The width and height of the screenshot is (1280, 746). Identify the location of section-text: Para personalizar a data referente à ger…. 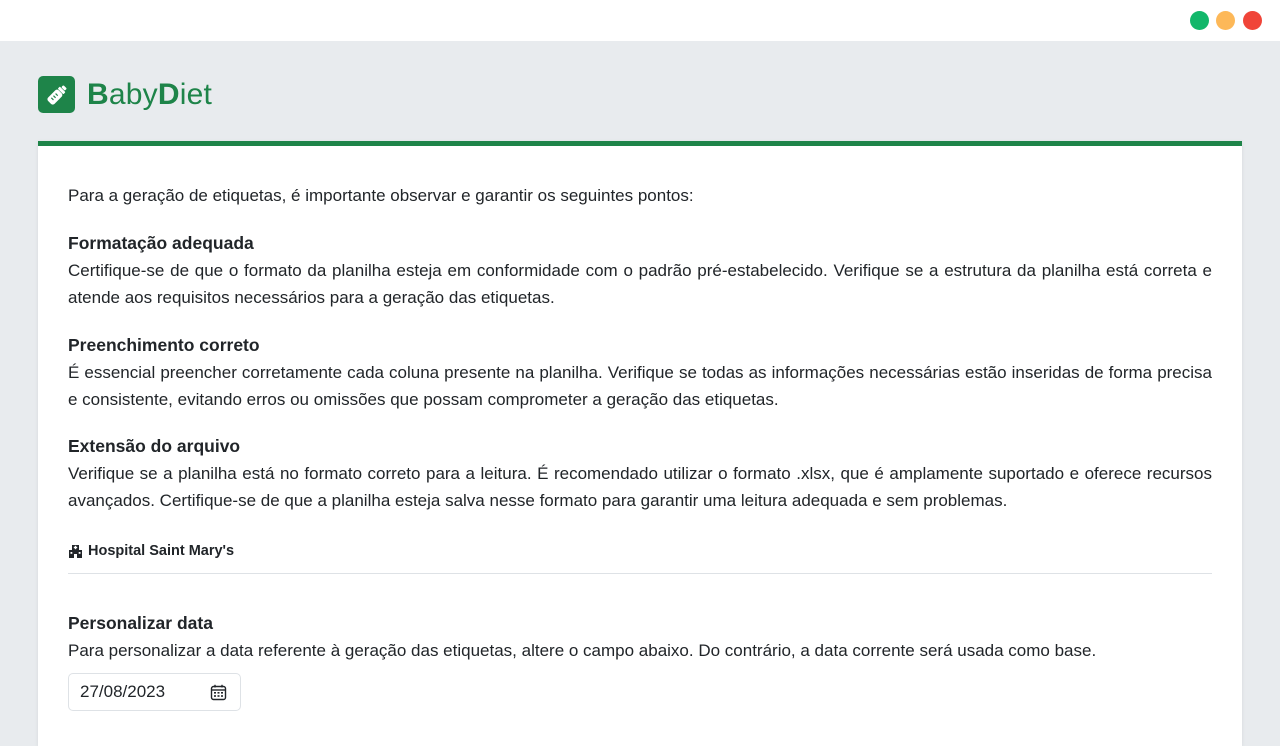
(582, 650).